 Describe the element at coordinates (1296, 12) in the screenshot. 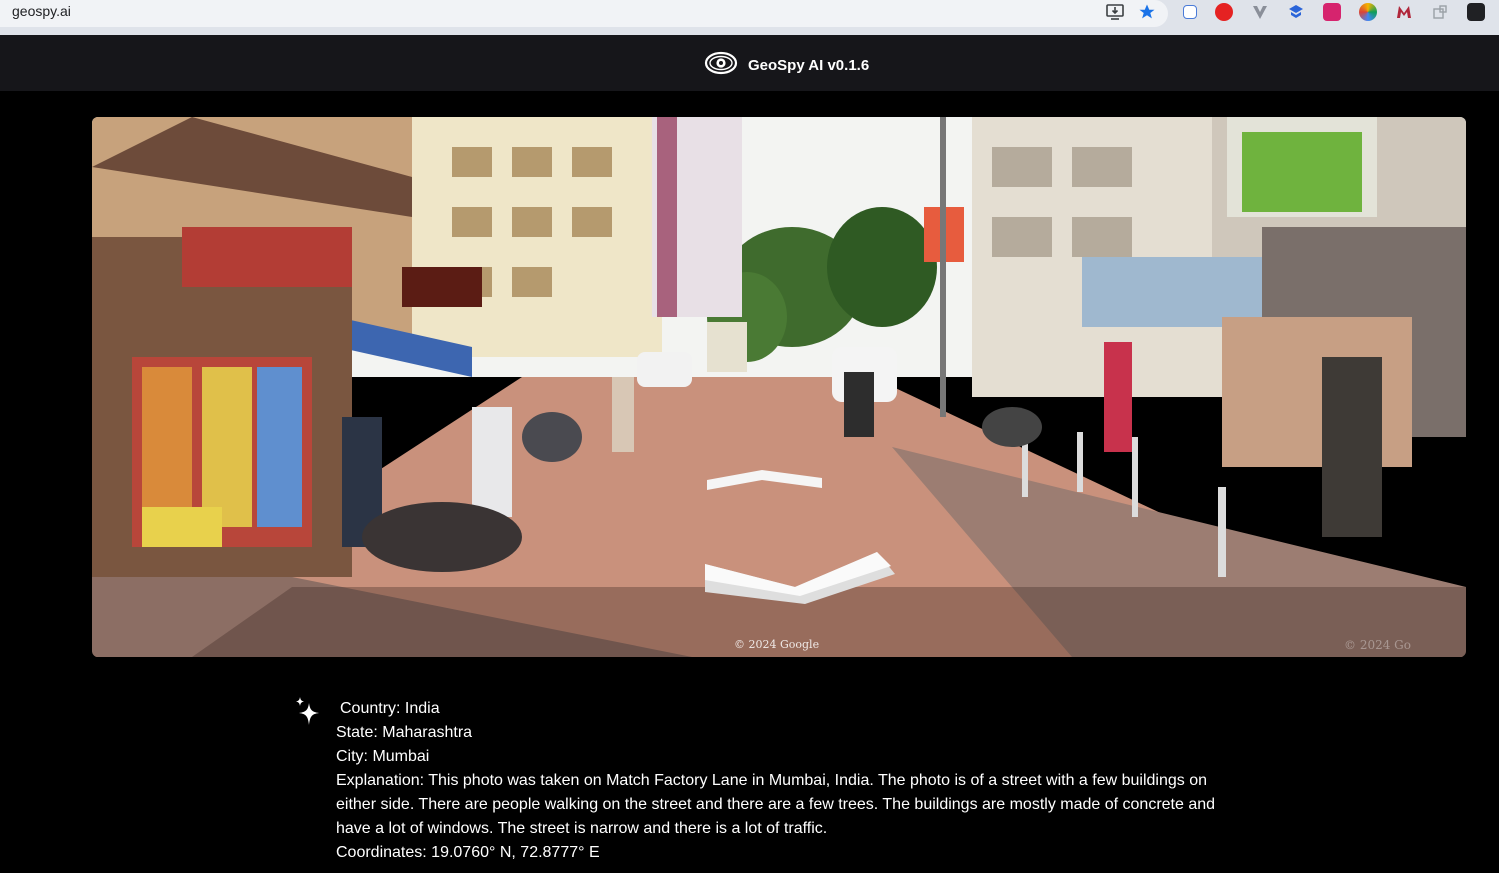

I see `shield-extension-icon` at that location.